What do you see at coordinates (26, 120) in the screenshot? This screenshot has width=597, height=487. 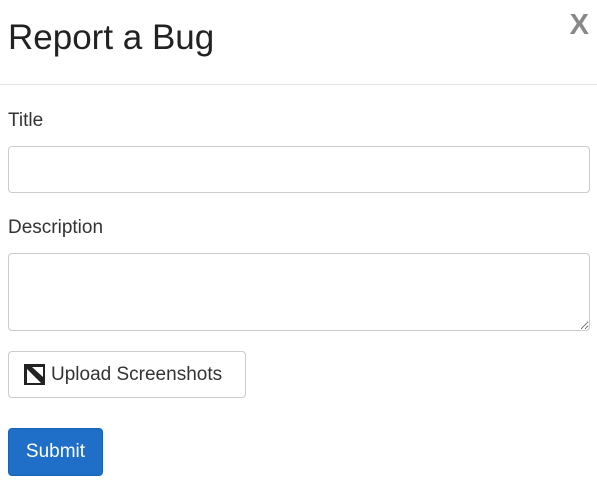 I see `title-label: Title` at bounding box center [26, 120].